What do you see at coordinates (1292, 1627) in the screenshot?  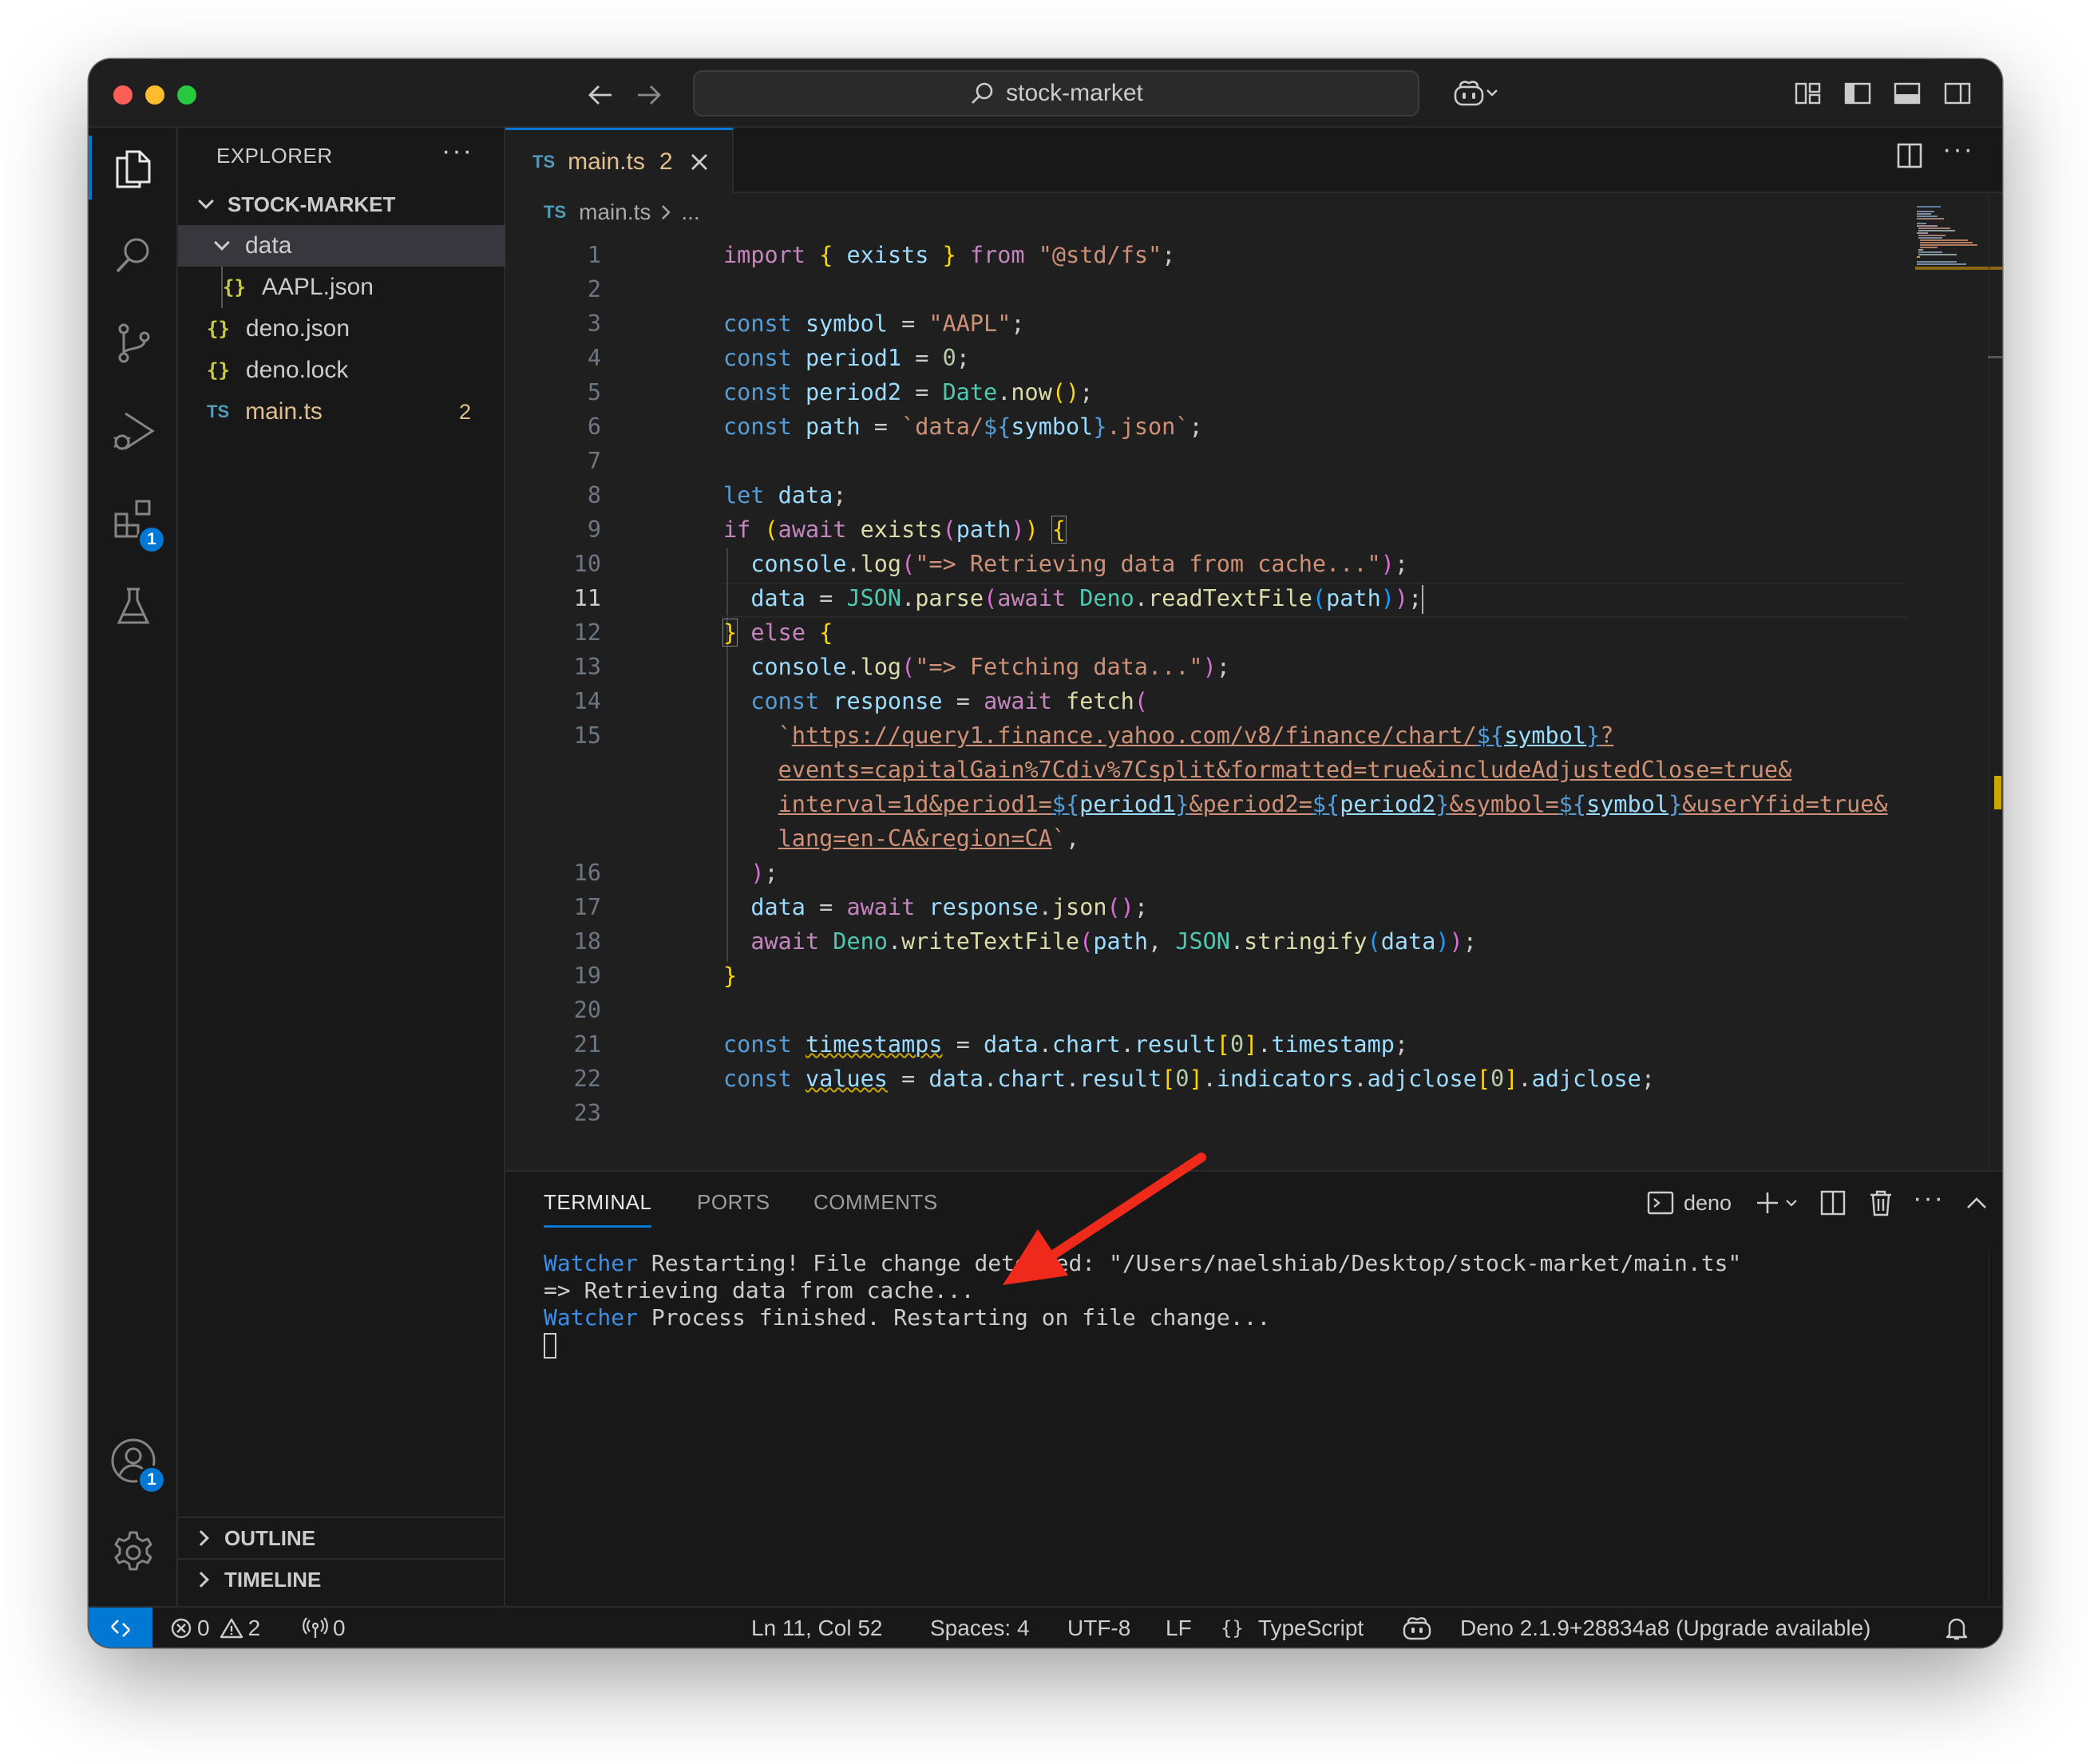 I see `language-mode: {} TypeScript` at bounding box center [1292, 1627].